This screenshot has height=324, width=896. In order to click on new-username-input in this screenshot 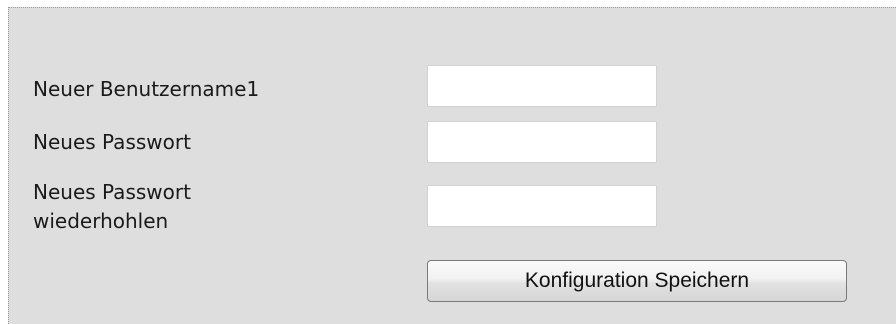, I will do `click(542, 86)`.